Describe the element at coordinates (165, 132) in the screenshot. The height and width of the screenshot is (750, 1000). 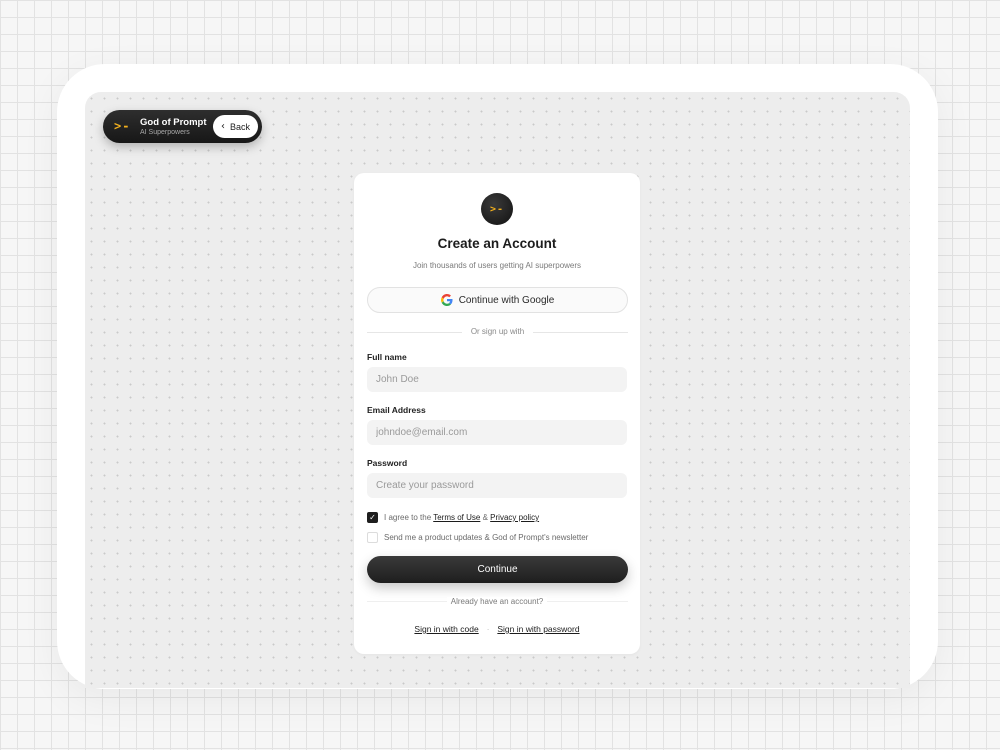
I see `brand-tagline: AI Superpowers` at that location.